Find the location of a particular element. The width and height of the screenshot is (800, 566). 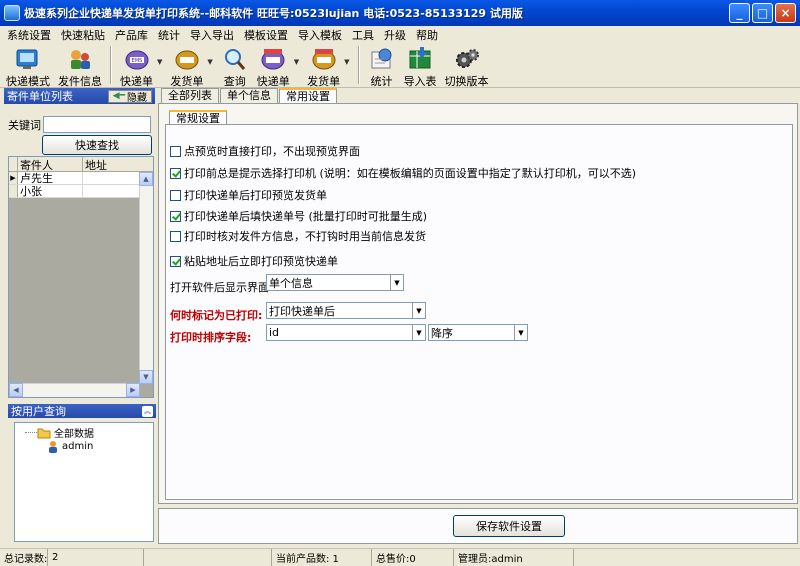

quick-search-button: 快速查找 is located at coordinates (97, 145).